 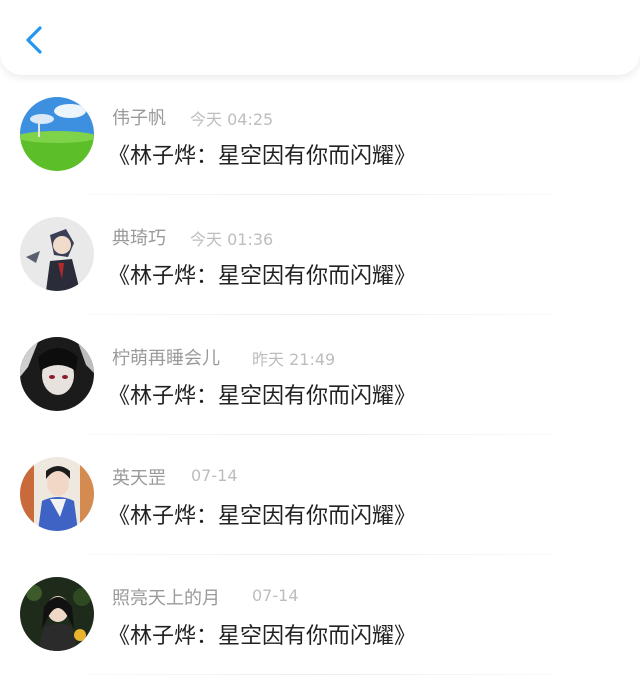 What do you see at coordinates (166, 357) in the screenshot?
I see `commenter-name: 柠萌再睡会儿` at bounding box center [166, 357].